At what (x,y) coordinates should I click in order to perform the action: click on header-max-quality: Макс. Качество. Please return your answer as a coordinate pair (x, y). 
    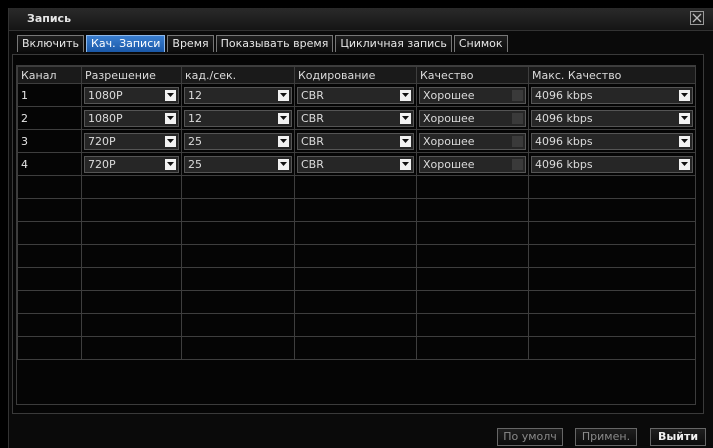
    Looking at the image, I should click on (612, 75).